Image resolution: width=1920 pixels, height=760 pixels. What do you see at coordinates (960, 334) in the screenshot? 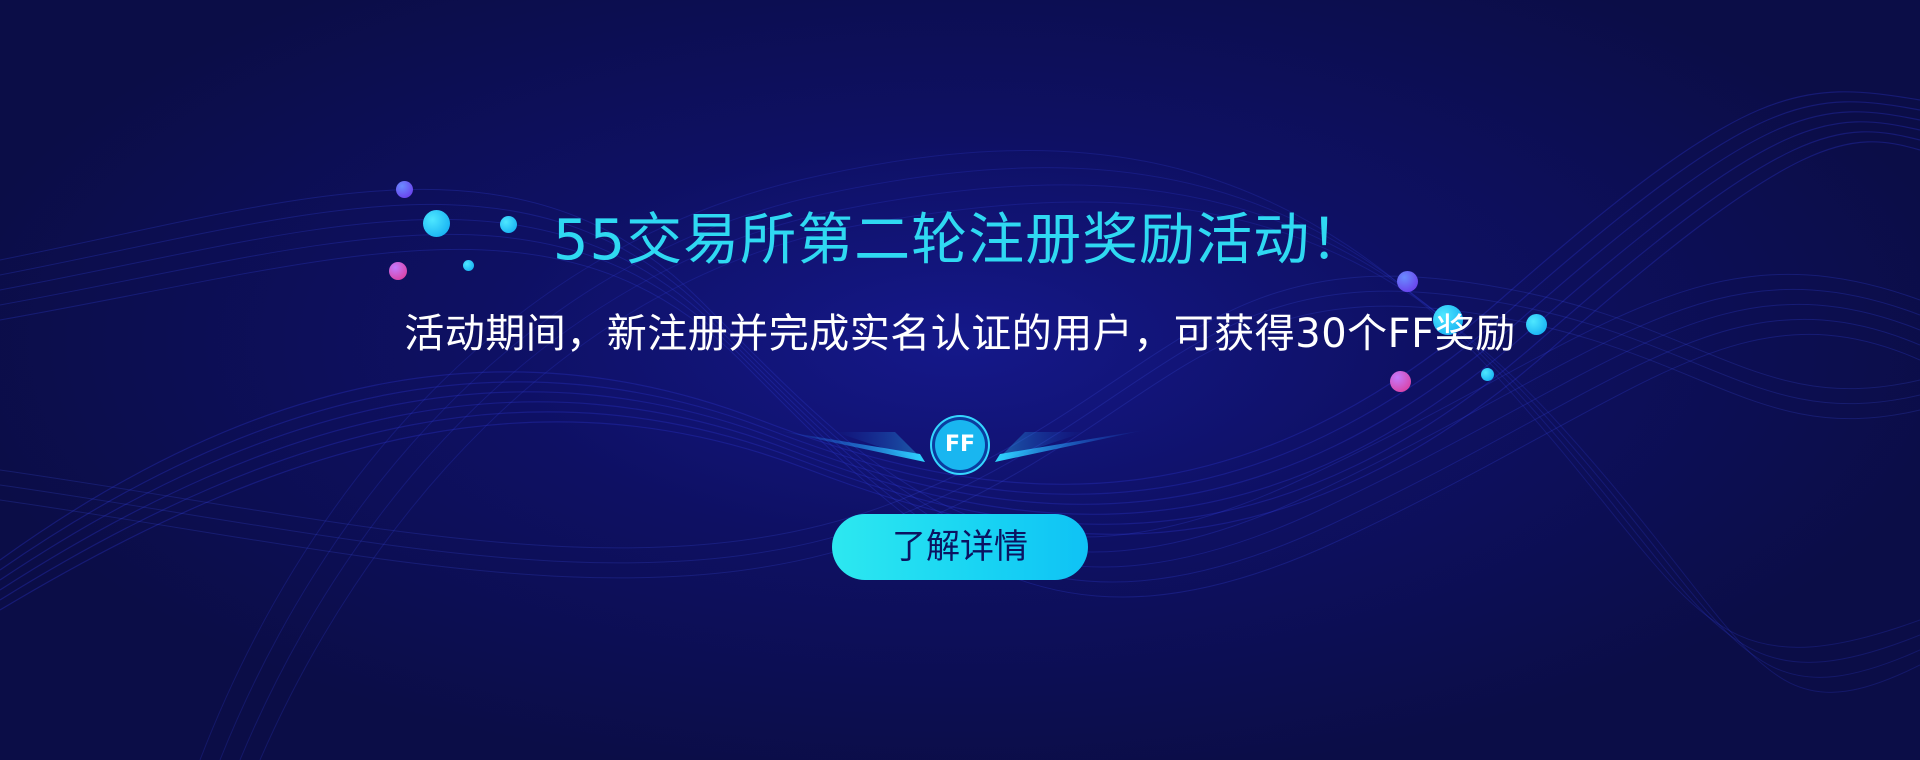
I see `banner-subline: 活动期间，新注册并完成实名认证的用户，可获得30个FF奖励` at bounding box center [960, 334].